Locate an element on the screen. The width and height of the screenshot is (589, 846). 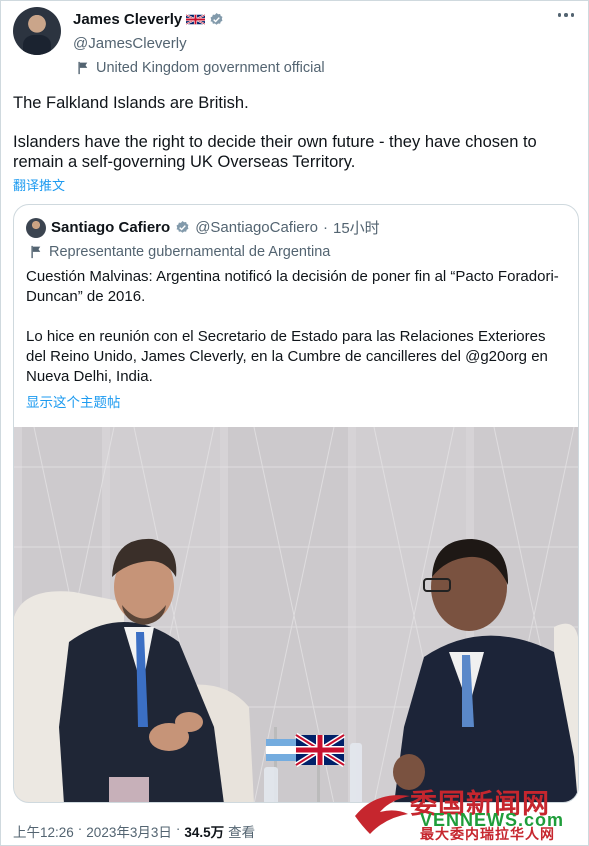
site-watermark: 委国新闻网 VENNEWS.com 最大委内瑞拉华人网 is located at coordinates (468, 812).